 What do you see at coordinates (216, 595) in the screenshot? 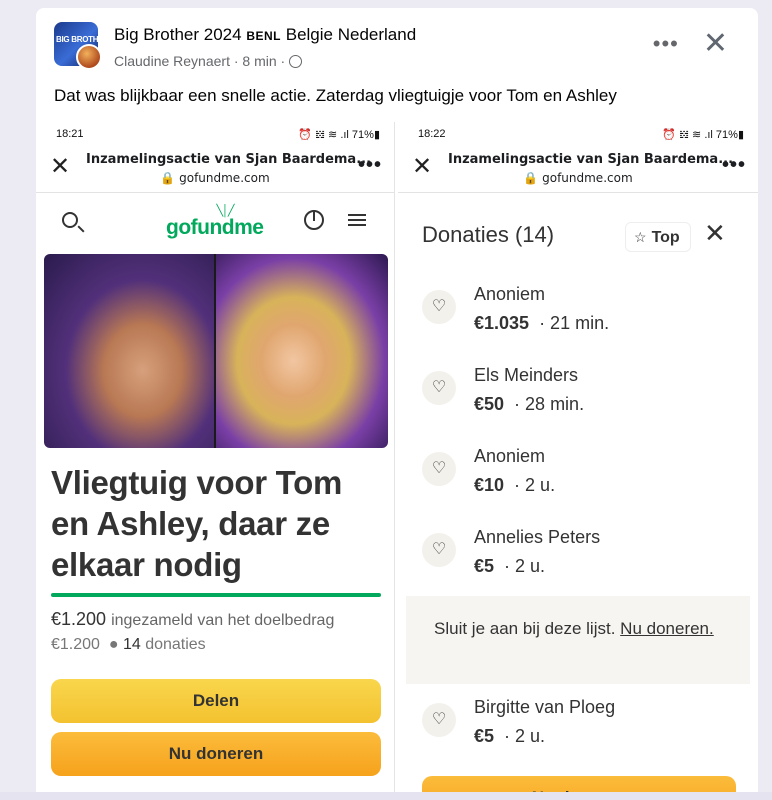
I see `progress-bar` at bounding box center [216, 595].